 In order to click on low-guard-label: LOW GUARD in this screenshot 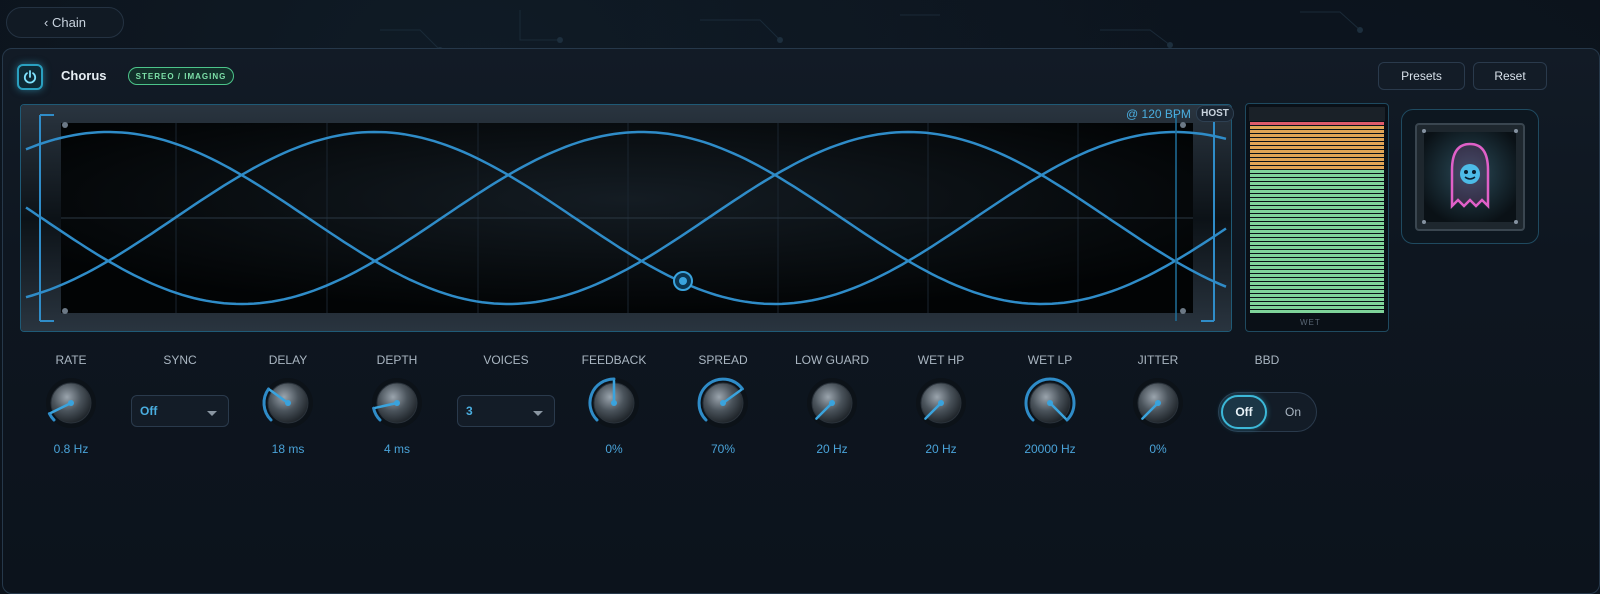, I will do `click(831, 360)`.